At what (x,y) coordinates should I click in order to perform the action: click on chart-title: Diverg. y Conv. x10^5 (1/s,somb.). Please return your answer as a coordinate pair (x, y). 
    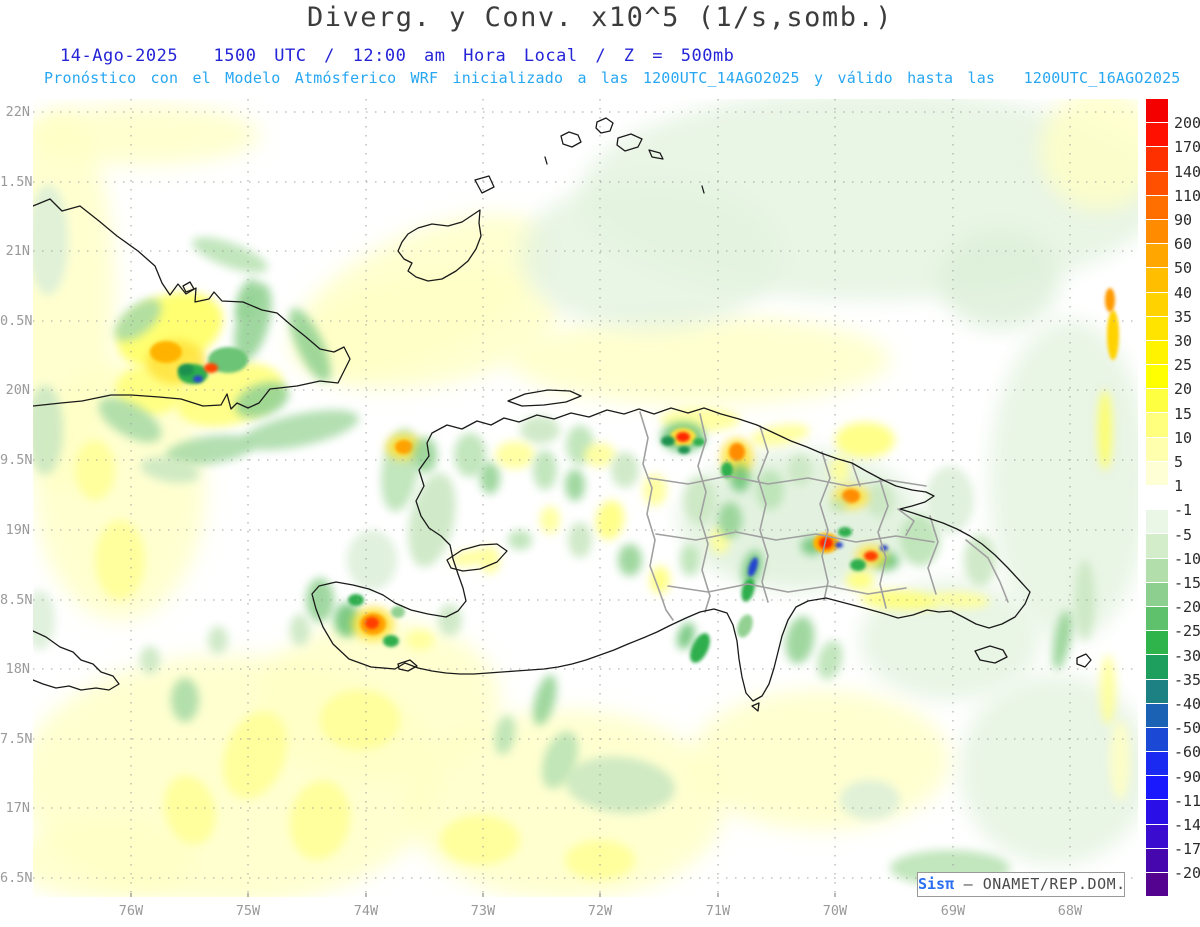
    Looking at the image, I should click on (600, 17).